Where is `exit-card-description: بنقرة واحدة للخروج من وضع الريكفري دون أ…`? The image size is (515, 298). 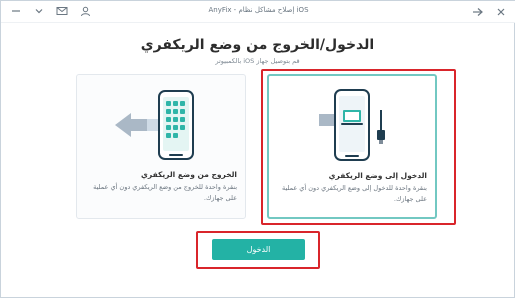
exit-card-description: بنقرة واحدة للخروج من وضع الريكفري دون أ… is located at coordinates (165, 192).